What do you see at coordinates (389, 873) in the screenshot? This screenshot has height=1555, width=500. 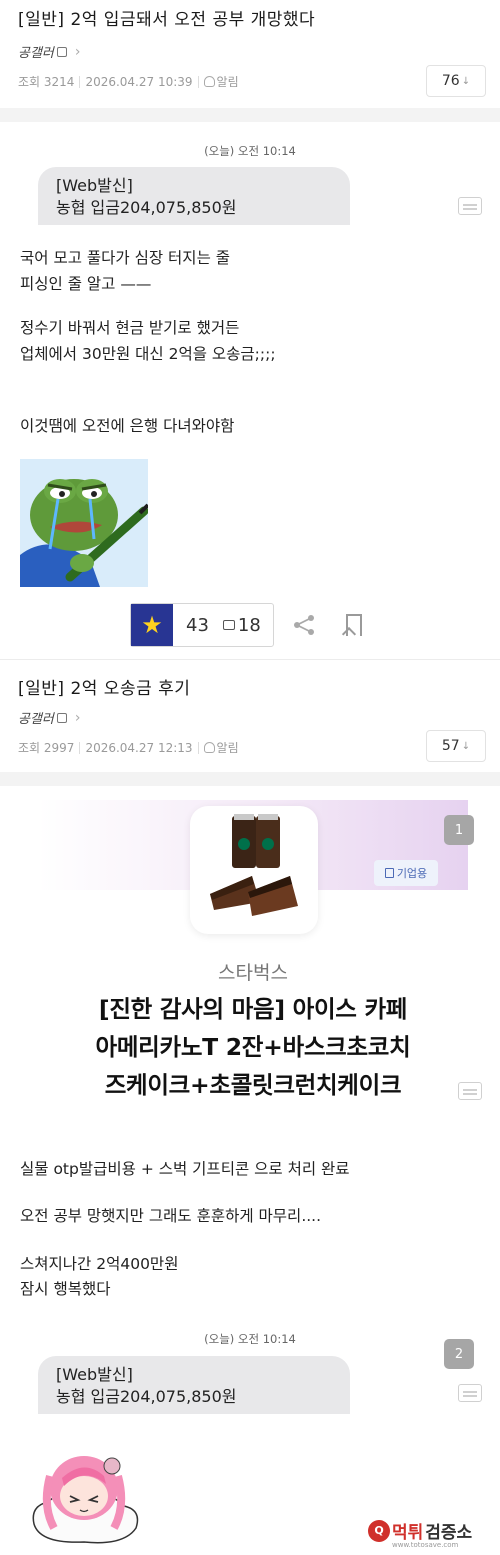 I see `building-icon` at bounding box center [389, 873].